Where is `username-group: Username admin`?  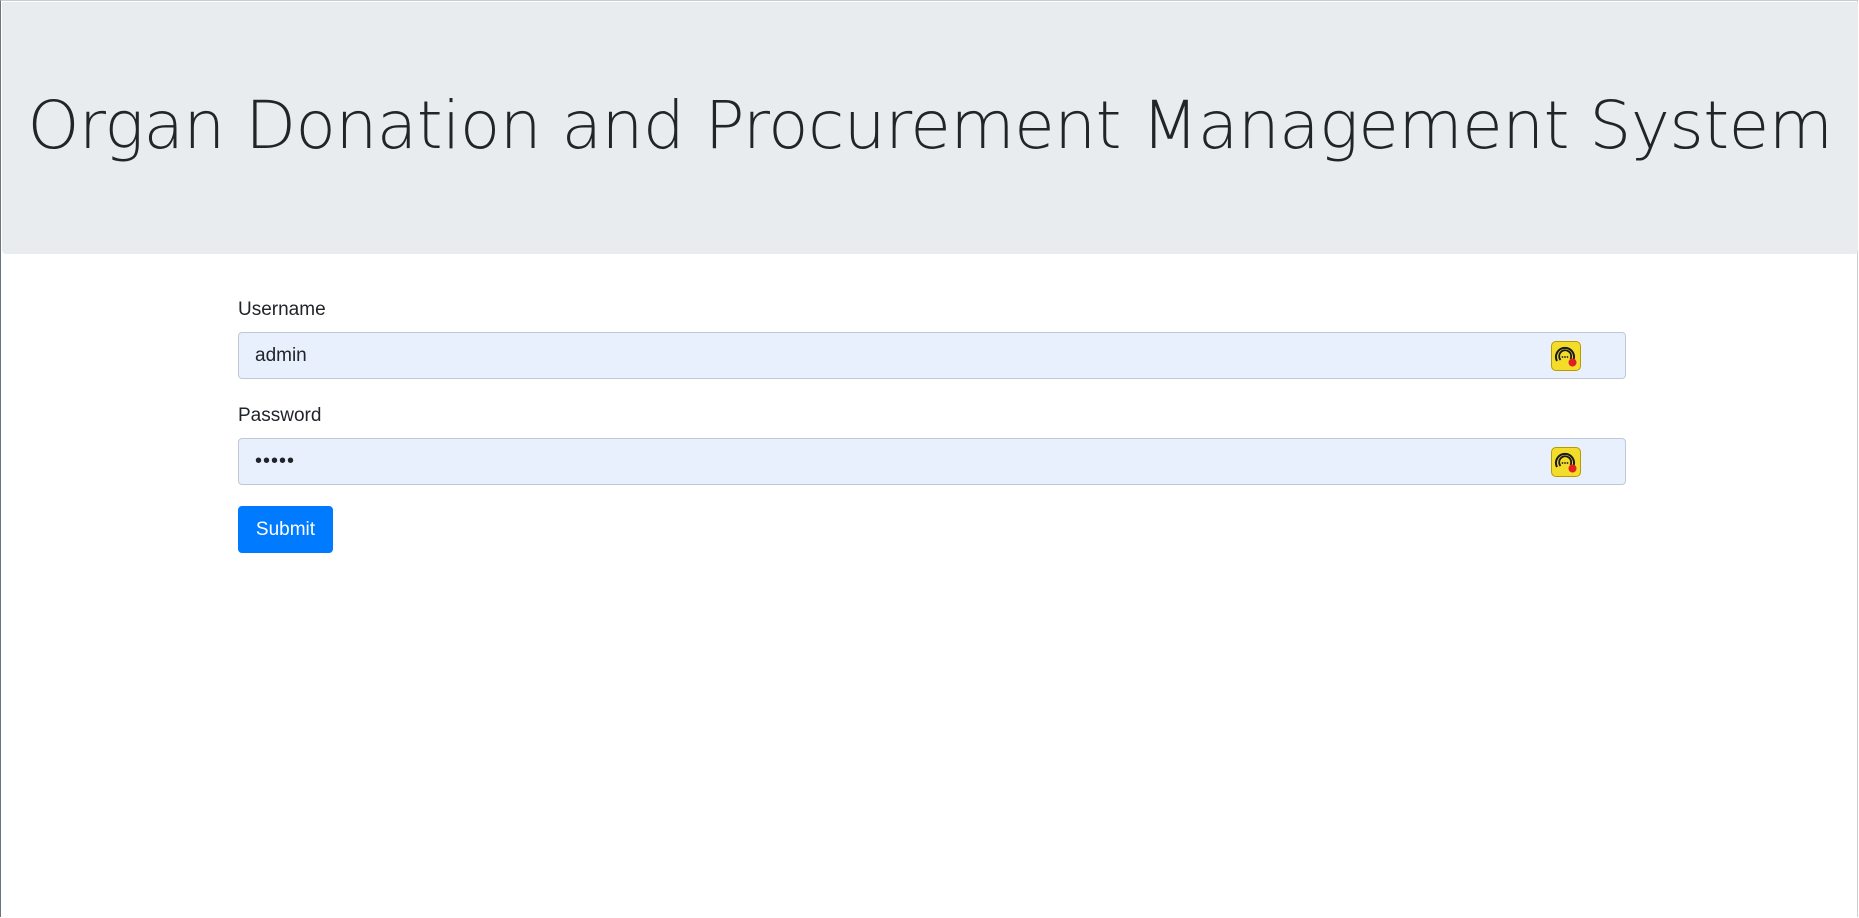 username-group: Username admin is located at coordinates (932, 338).